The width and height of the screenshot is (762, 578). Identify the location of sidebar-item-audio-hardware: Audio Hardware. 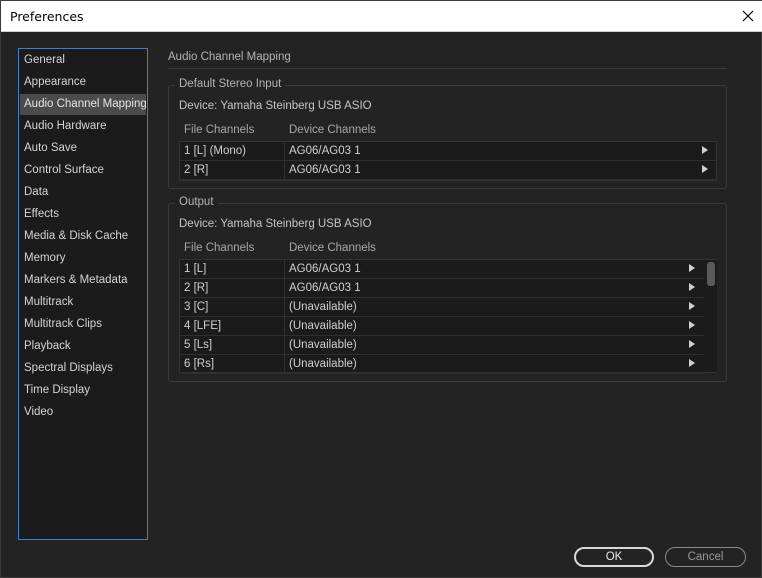
(83, 126).